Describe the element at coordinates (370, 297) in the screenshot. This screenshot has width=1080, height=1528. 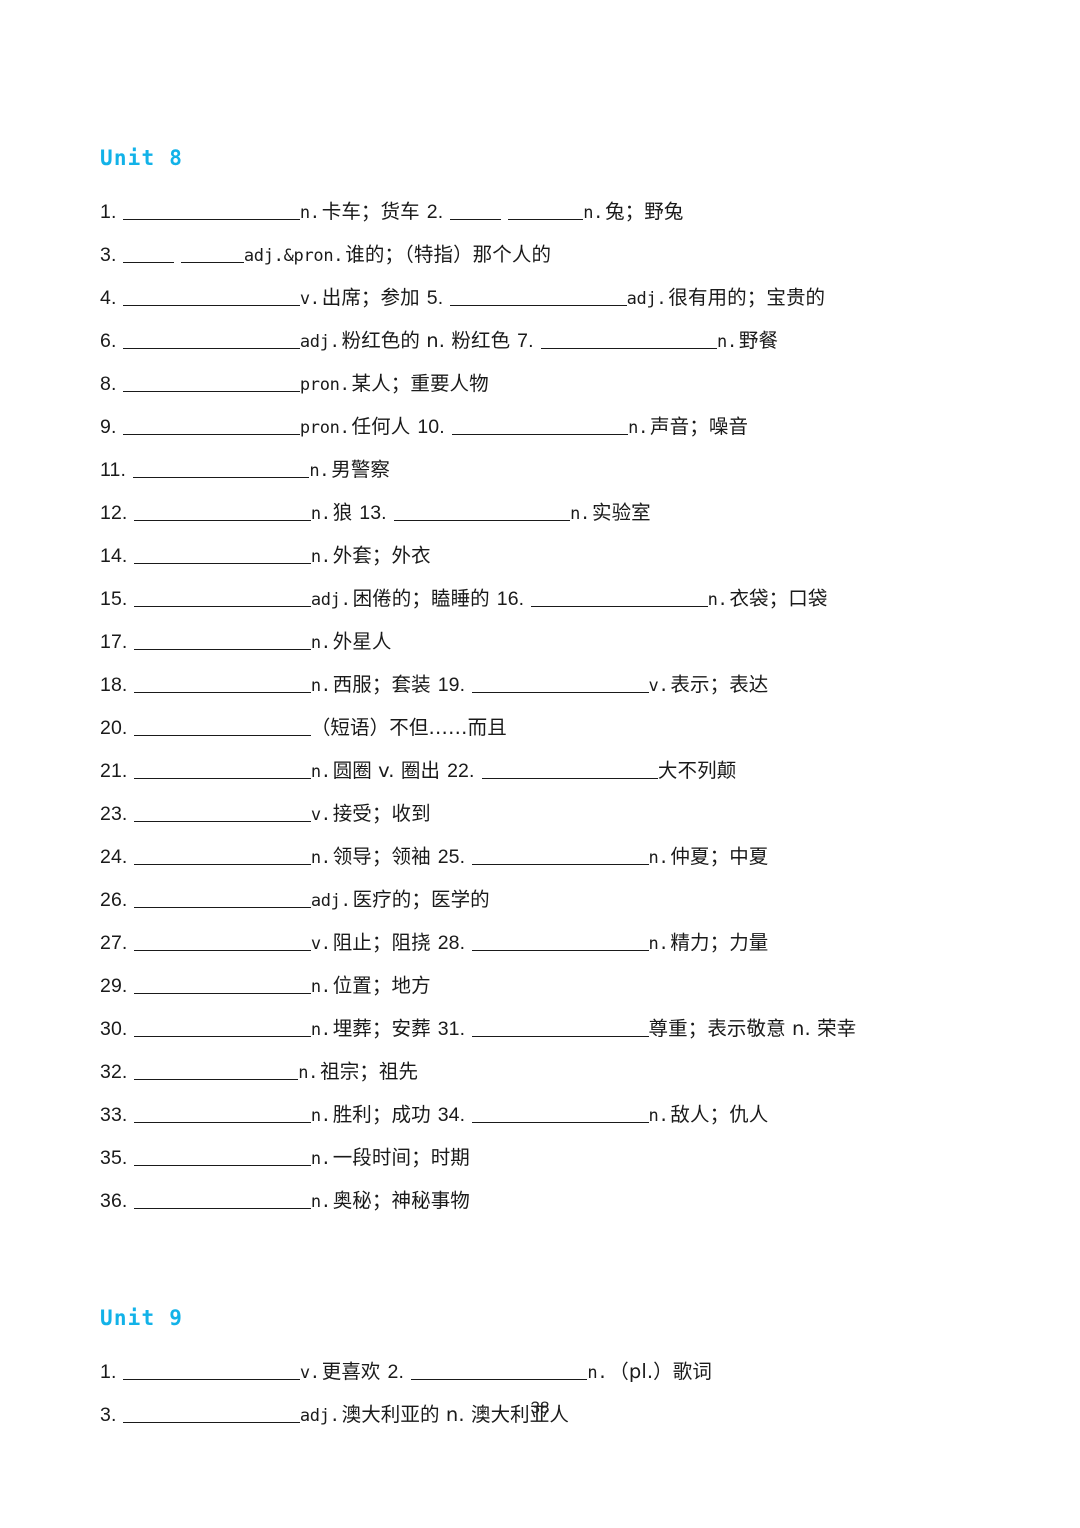
I see `entry-meaning: 出席；参加` at that location.